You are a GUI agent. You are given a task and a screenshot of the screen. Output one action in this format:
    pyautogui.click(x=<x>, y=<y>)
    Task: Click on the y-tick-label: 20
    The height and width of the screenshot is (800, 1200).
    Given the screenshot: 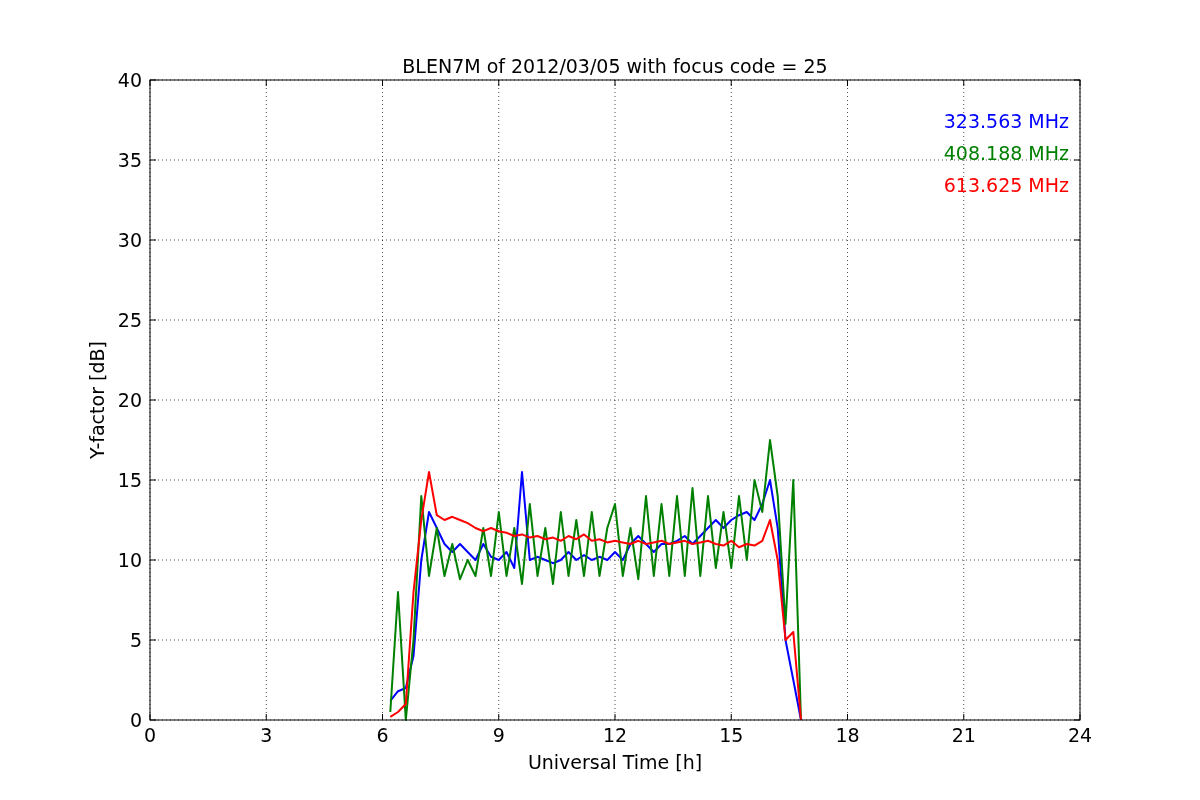 What is the action you would take?
    pyautogui.click(x=129, y=400)
    